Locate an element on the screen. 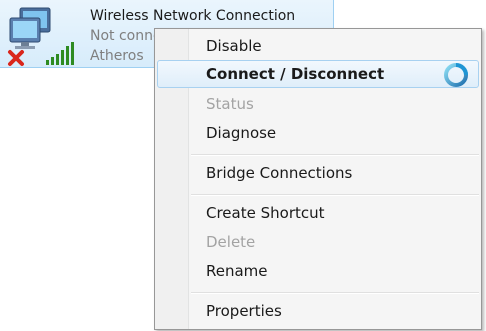 This screenshot has width=486, height=331. menu-item-label: Disable is located at coordinates (234, 46).